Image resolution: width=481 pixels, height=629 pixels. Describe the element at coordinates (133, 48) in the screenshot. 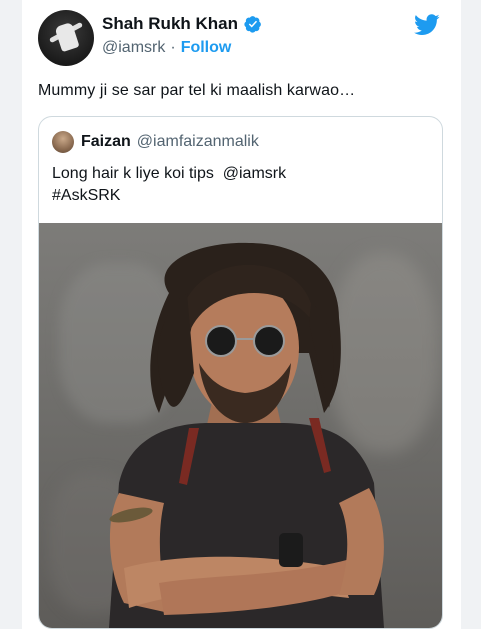

I see `author-handle: @iamsrk` at that location.